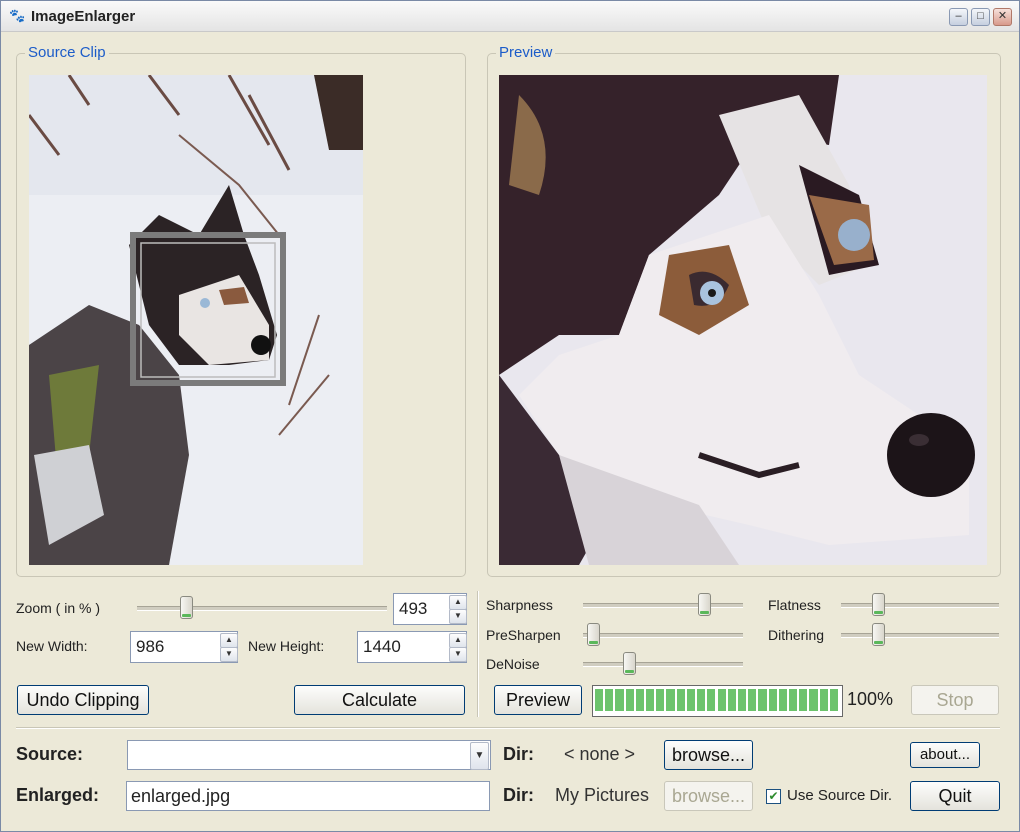  What do you see at coordinates (83, 700) in the screenshot?
I see `undo-clipping-button: Undo Clipping` at bounding box center [83, 700].